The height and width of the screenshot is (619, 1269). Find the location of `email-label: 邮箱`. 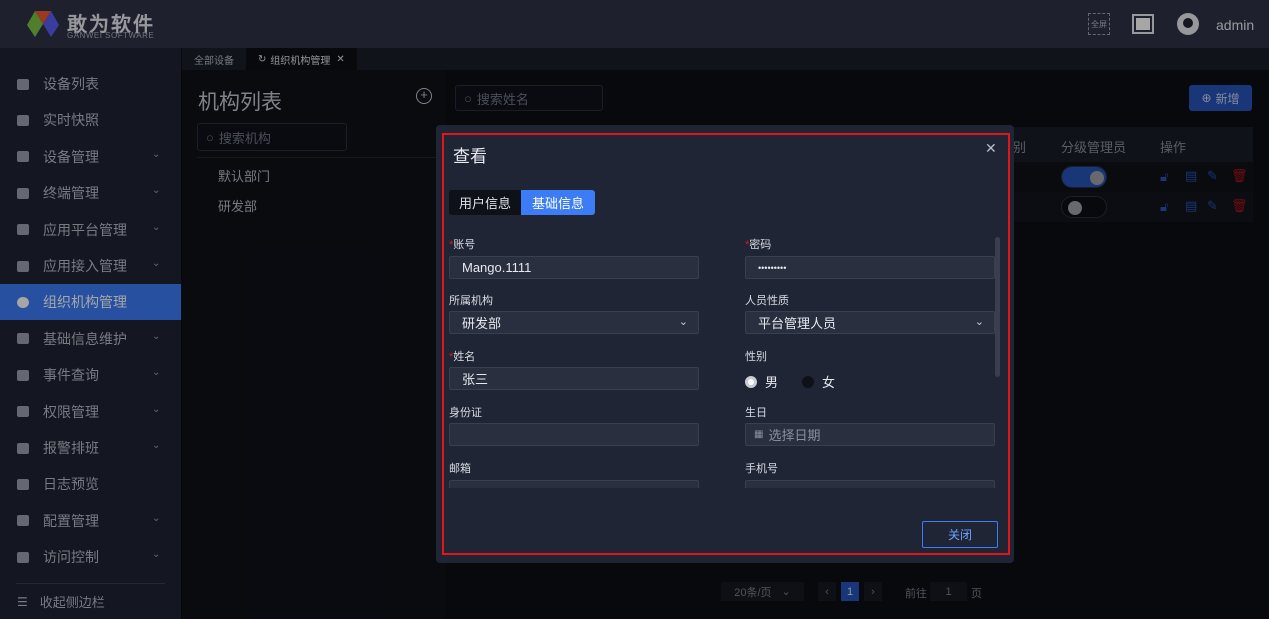

email-label: 邮箱 is located at coordinates (460, 469).